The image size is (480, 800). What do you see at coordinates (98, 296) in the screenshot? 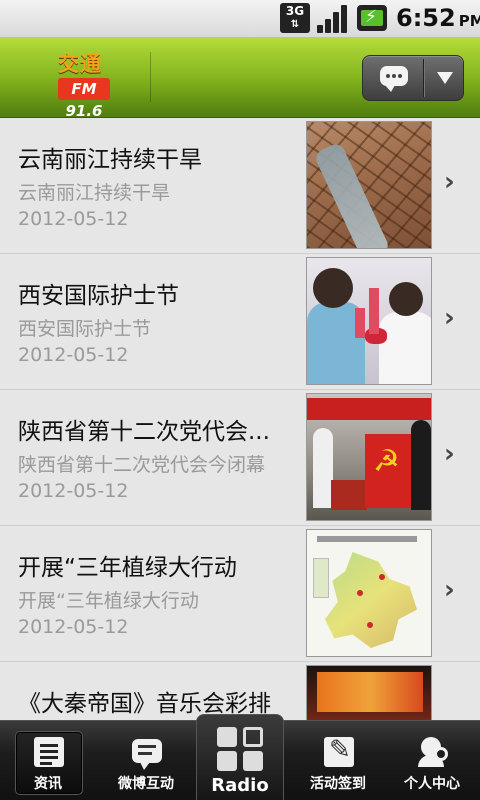
I see `news-title: 西安国际护士节` at bounding box center [98, 296].